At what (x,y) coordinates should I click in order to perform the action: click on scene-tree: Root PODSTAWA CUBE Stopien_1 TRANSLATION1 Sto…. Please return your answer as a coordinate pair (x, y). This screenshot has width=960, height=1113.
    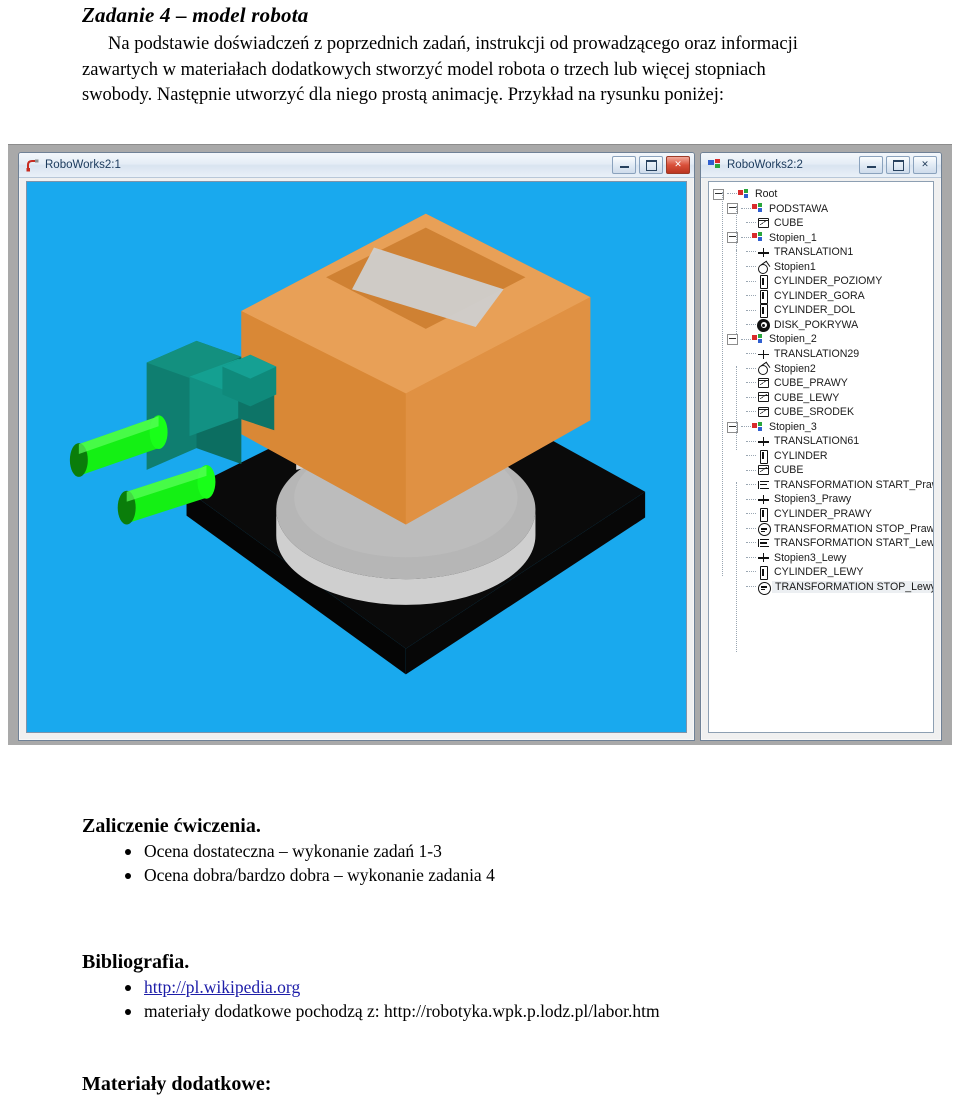
    Looking at the image, I should click on (821, 417).